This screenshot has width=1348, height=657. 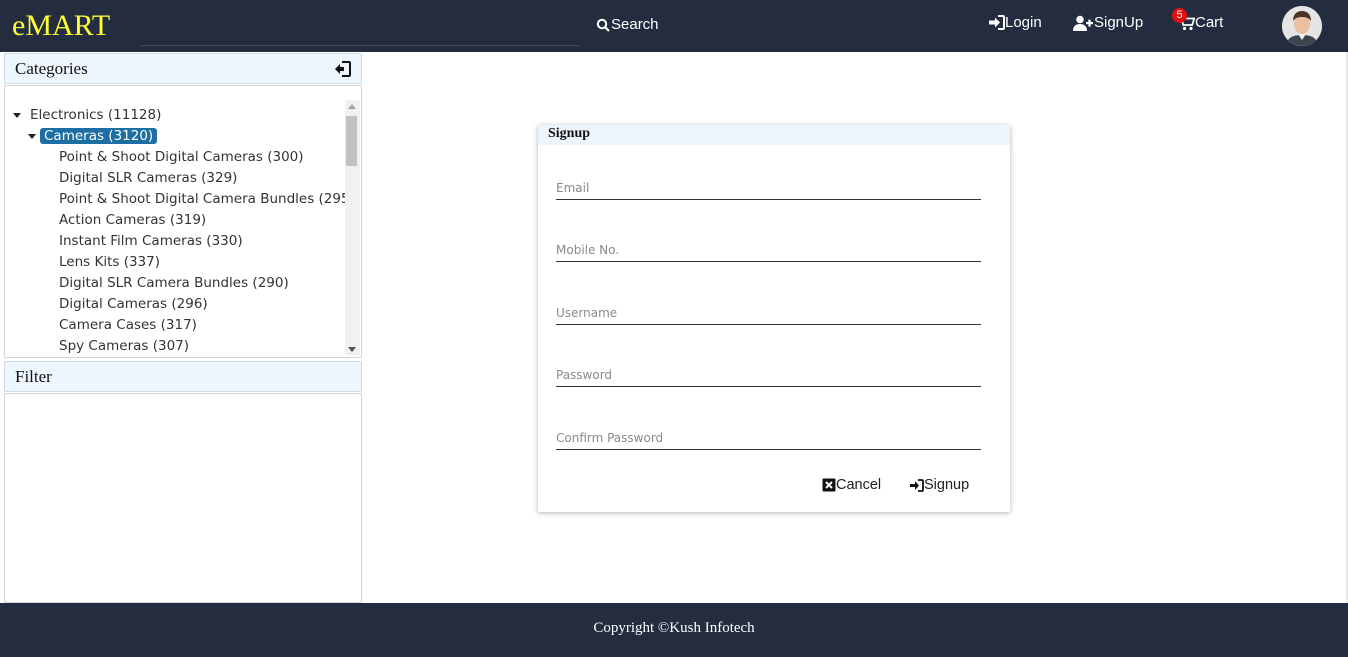 I want to click on signup-dialog-header: Signup, so click(x=774, y=135).